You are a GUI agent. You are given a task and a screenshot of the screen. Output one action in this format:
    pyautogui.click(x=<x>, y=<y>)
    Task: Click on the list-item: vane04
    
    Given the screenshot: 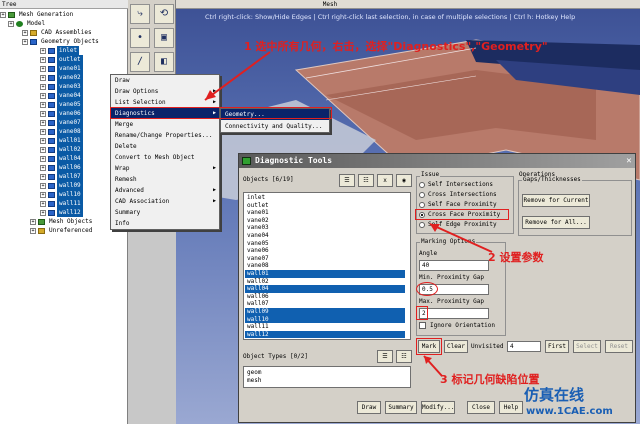 What is the action you would take?
    pyautogui.click(x=325, y=236)
    